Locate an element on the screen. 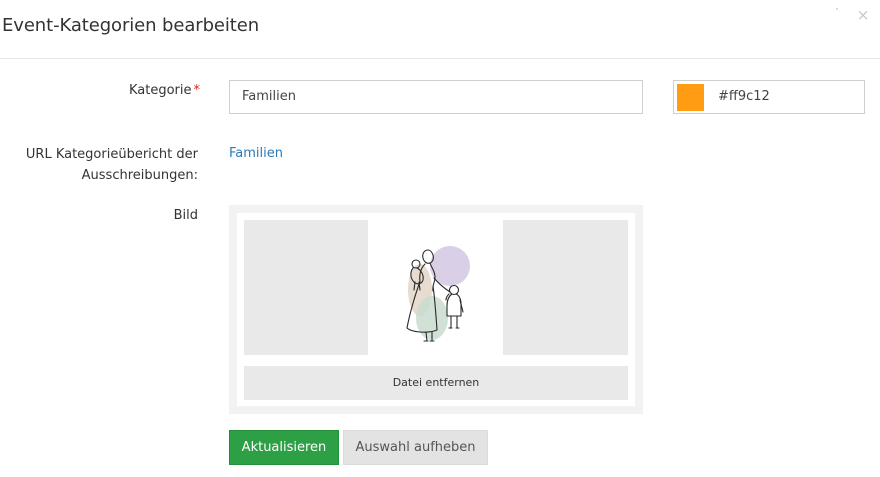 The width and height of the screenshot is (880, 477). category-label-text: Kategorie is located at coordinates (160, 90).